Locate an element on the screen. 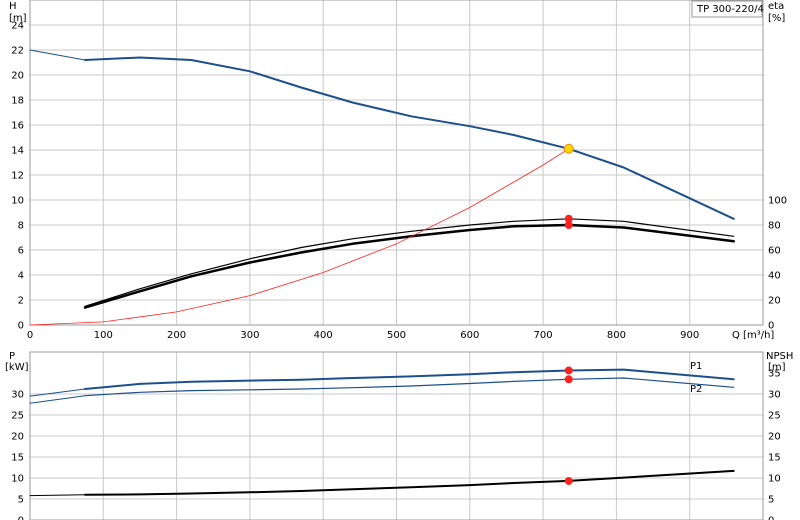  left-tick-label: 18 is located at coordinates (17, 101).